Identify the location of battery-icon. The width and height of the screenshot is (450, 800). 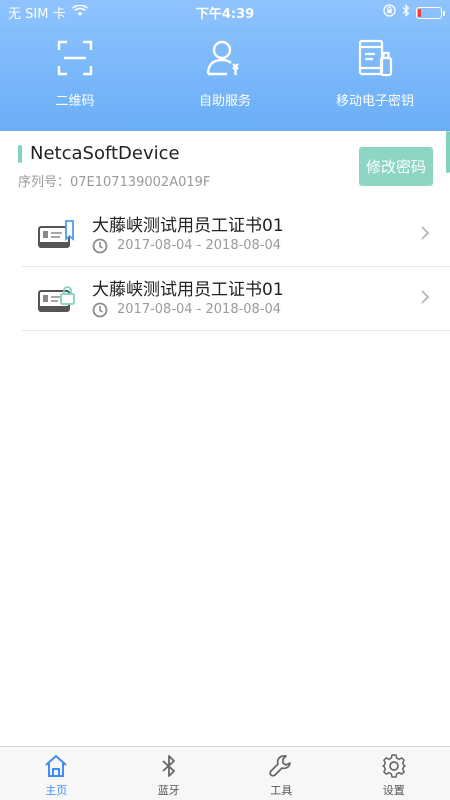
(430, 12).